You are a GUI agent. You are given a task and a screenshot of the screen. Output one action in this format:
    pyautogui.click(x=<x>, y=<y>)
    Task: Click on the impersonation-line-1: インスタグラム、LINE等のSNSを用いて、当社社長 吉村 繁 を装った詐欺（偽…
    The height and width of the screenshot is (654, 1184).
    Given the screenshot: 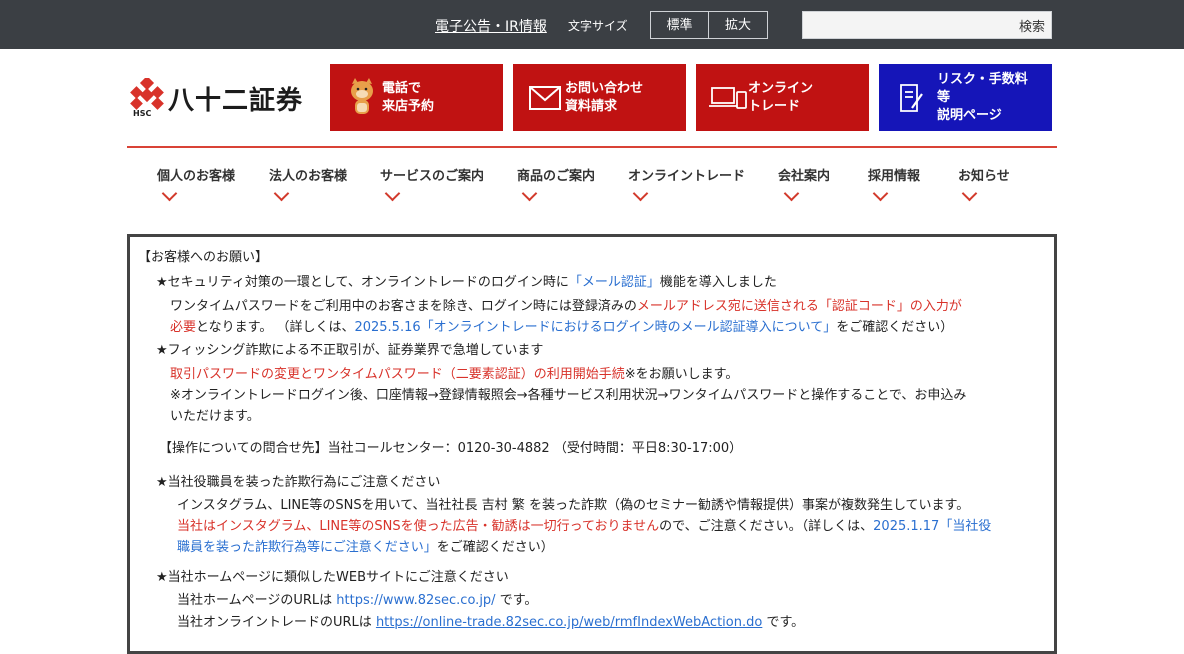 What is the action you would take?
    pyautogui.click(x=573, y=505)
    